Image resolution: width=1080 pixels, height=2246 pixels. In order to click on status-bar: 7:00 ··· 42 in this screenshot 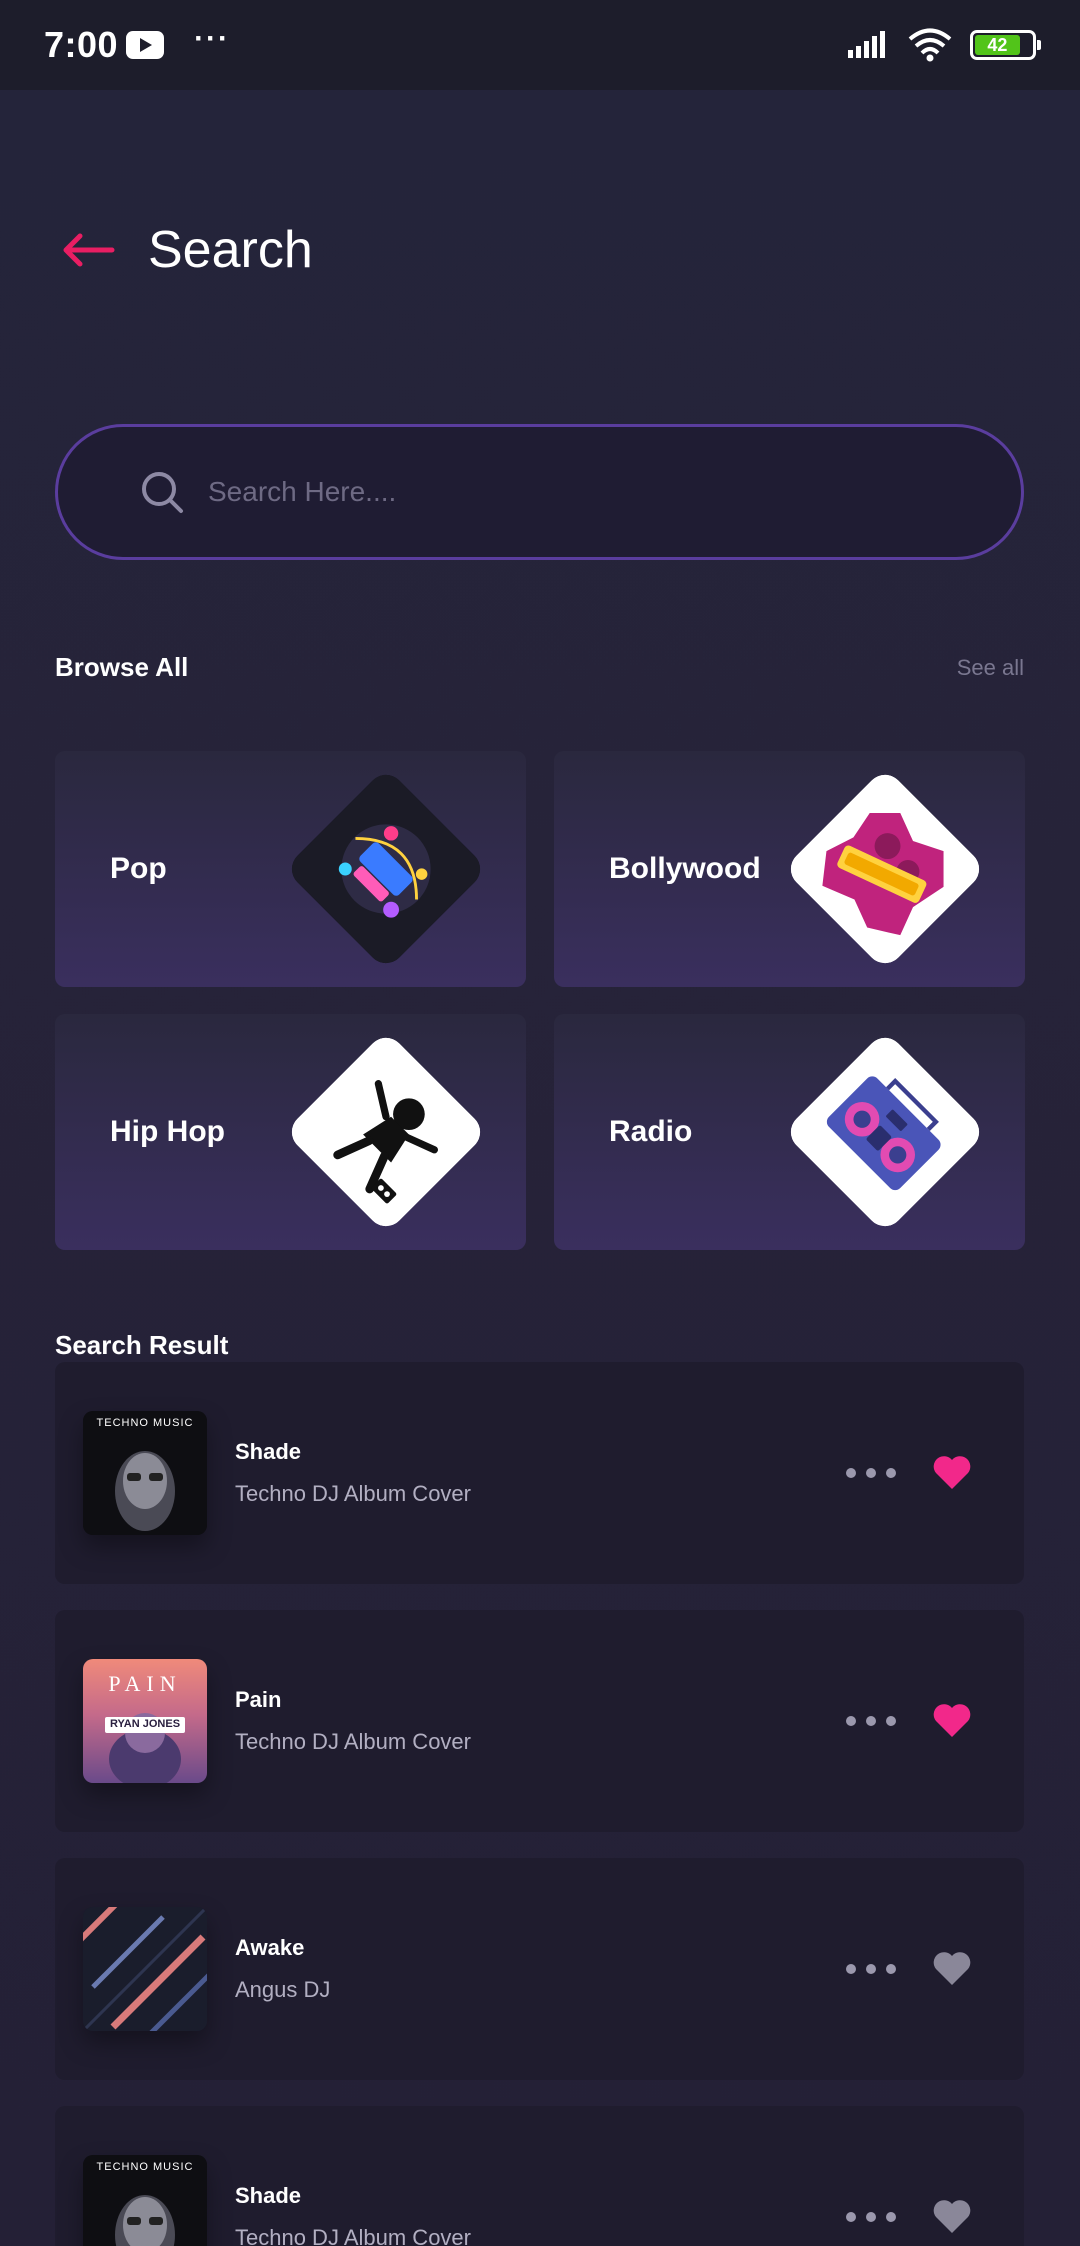, I will do `click(540, 45)`.